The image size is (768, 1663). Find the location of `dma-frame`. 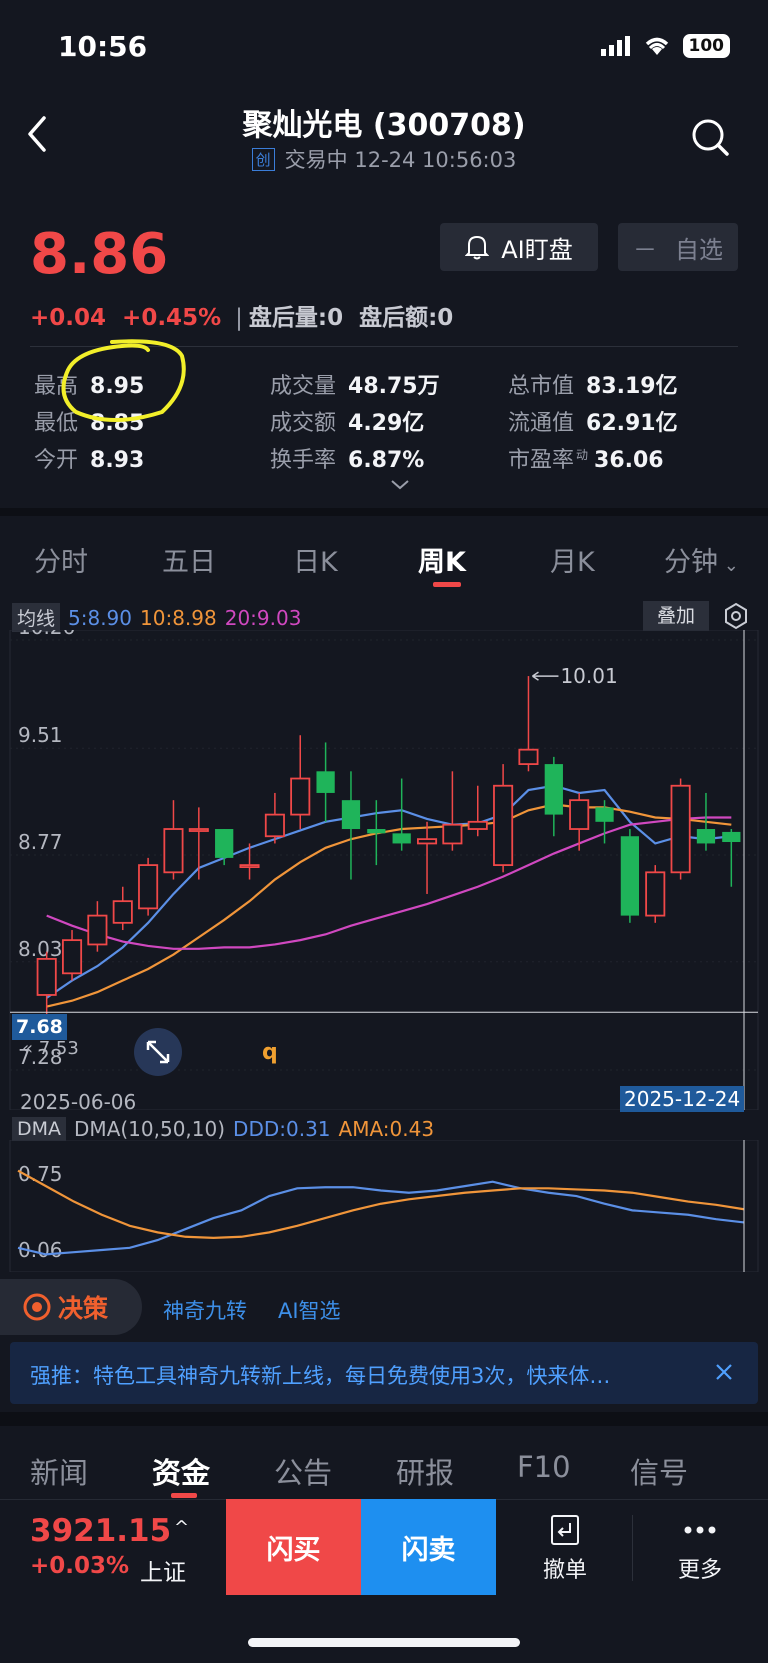

dma-frame is located at coordinates (384, 1206).